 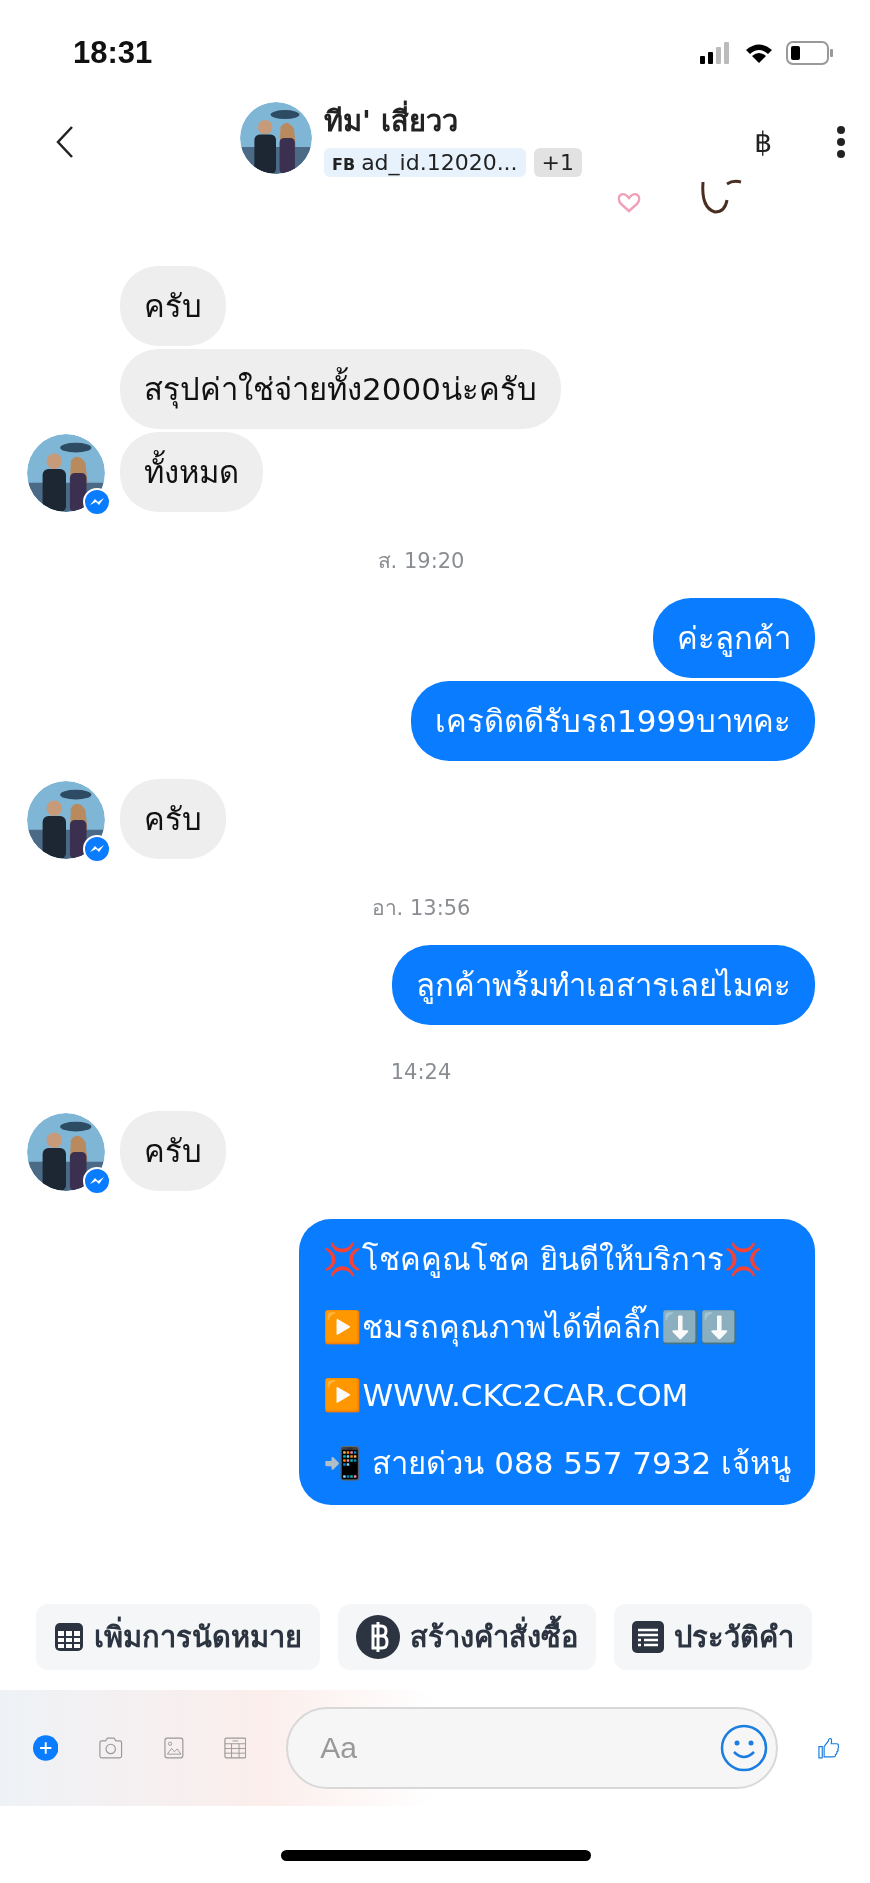 I want to click on battery-icon, so click(x=810, y=53).